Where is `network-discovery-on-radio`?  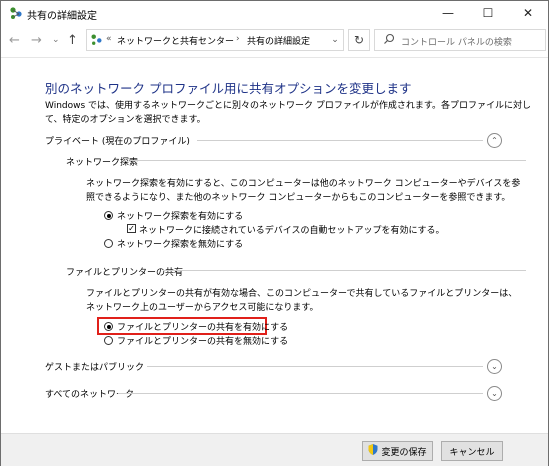 network-discovery-on-radio is located at coordinates (108, 215).